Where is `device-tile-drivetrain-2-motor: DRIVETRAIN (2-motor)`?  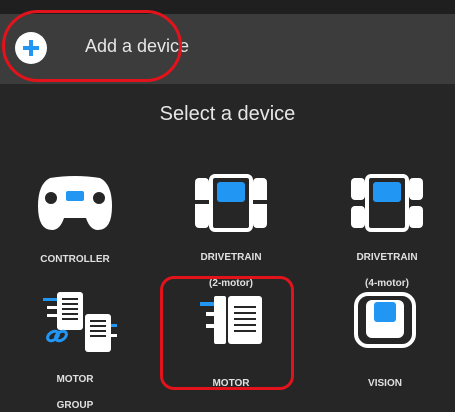
device-tile-drivetrain-2-motor: DRIVETRAIN (2-motor) is located at coordinates (231, 232).